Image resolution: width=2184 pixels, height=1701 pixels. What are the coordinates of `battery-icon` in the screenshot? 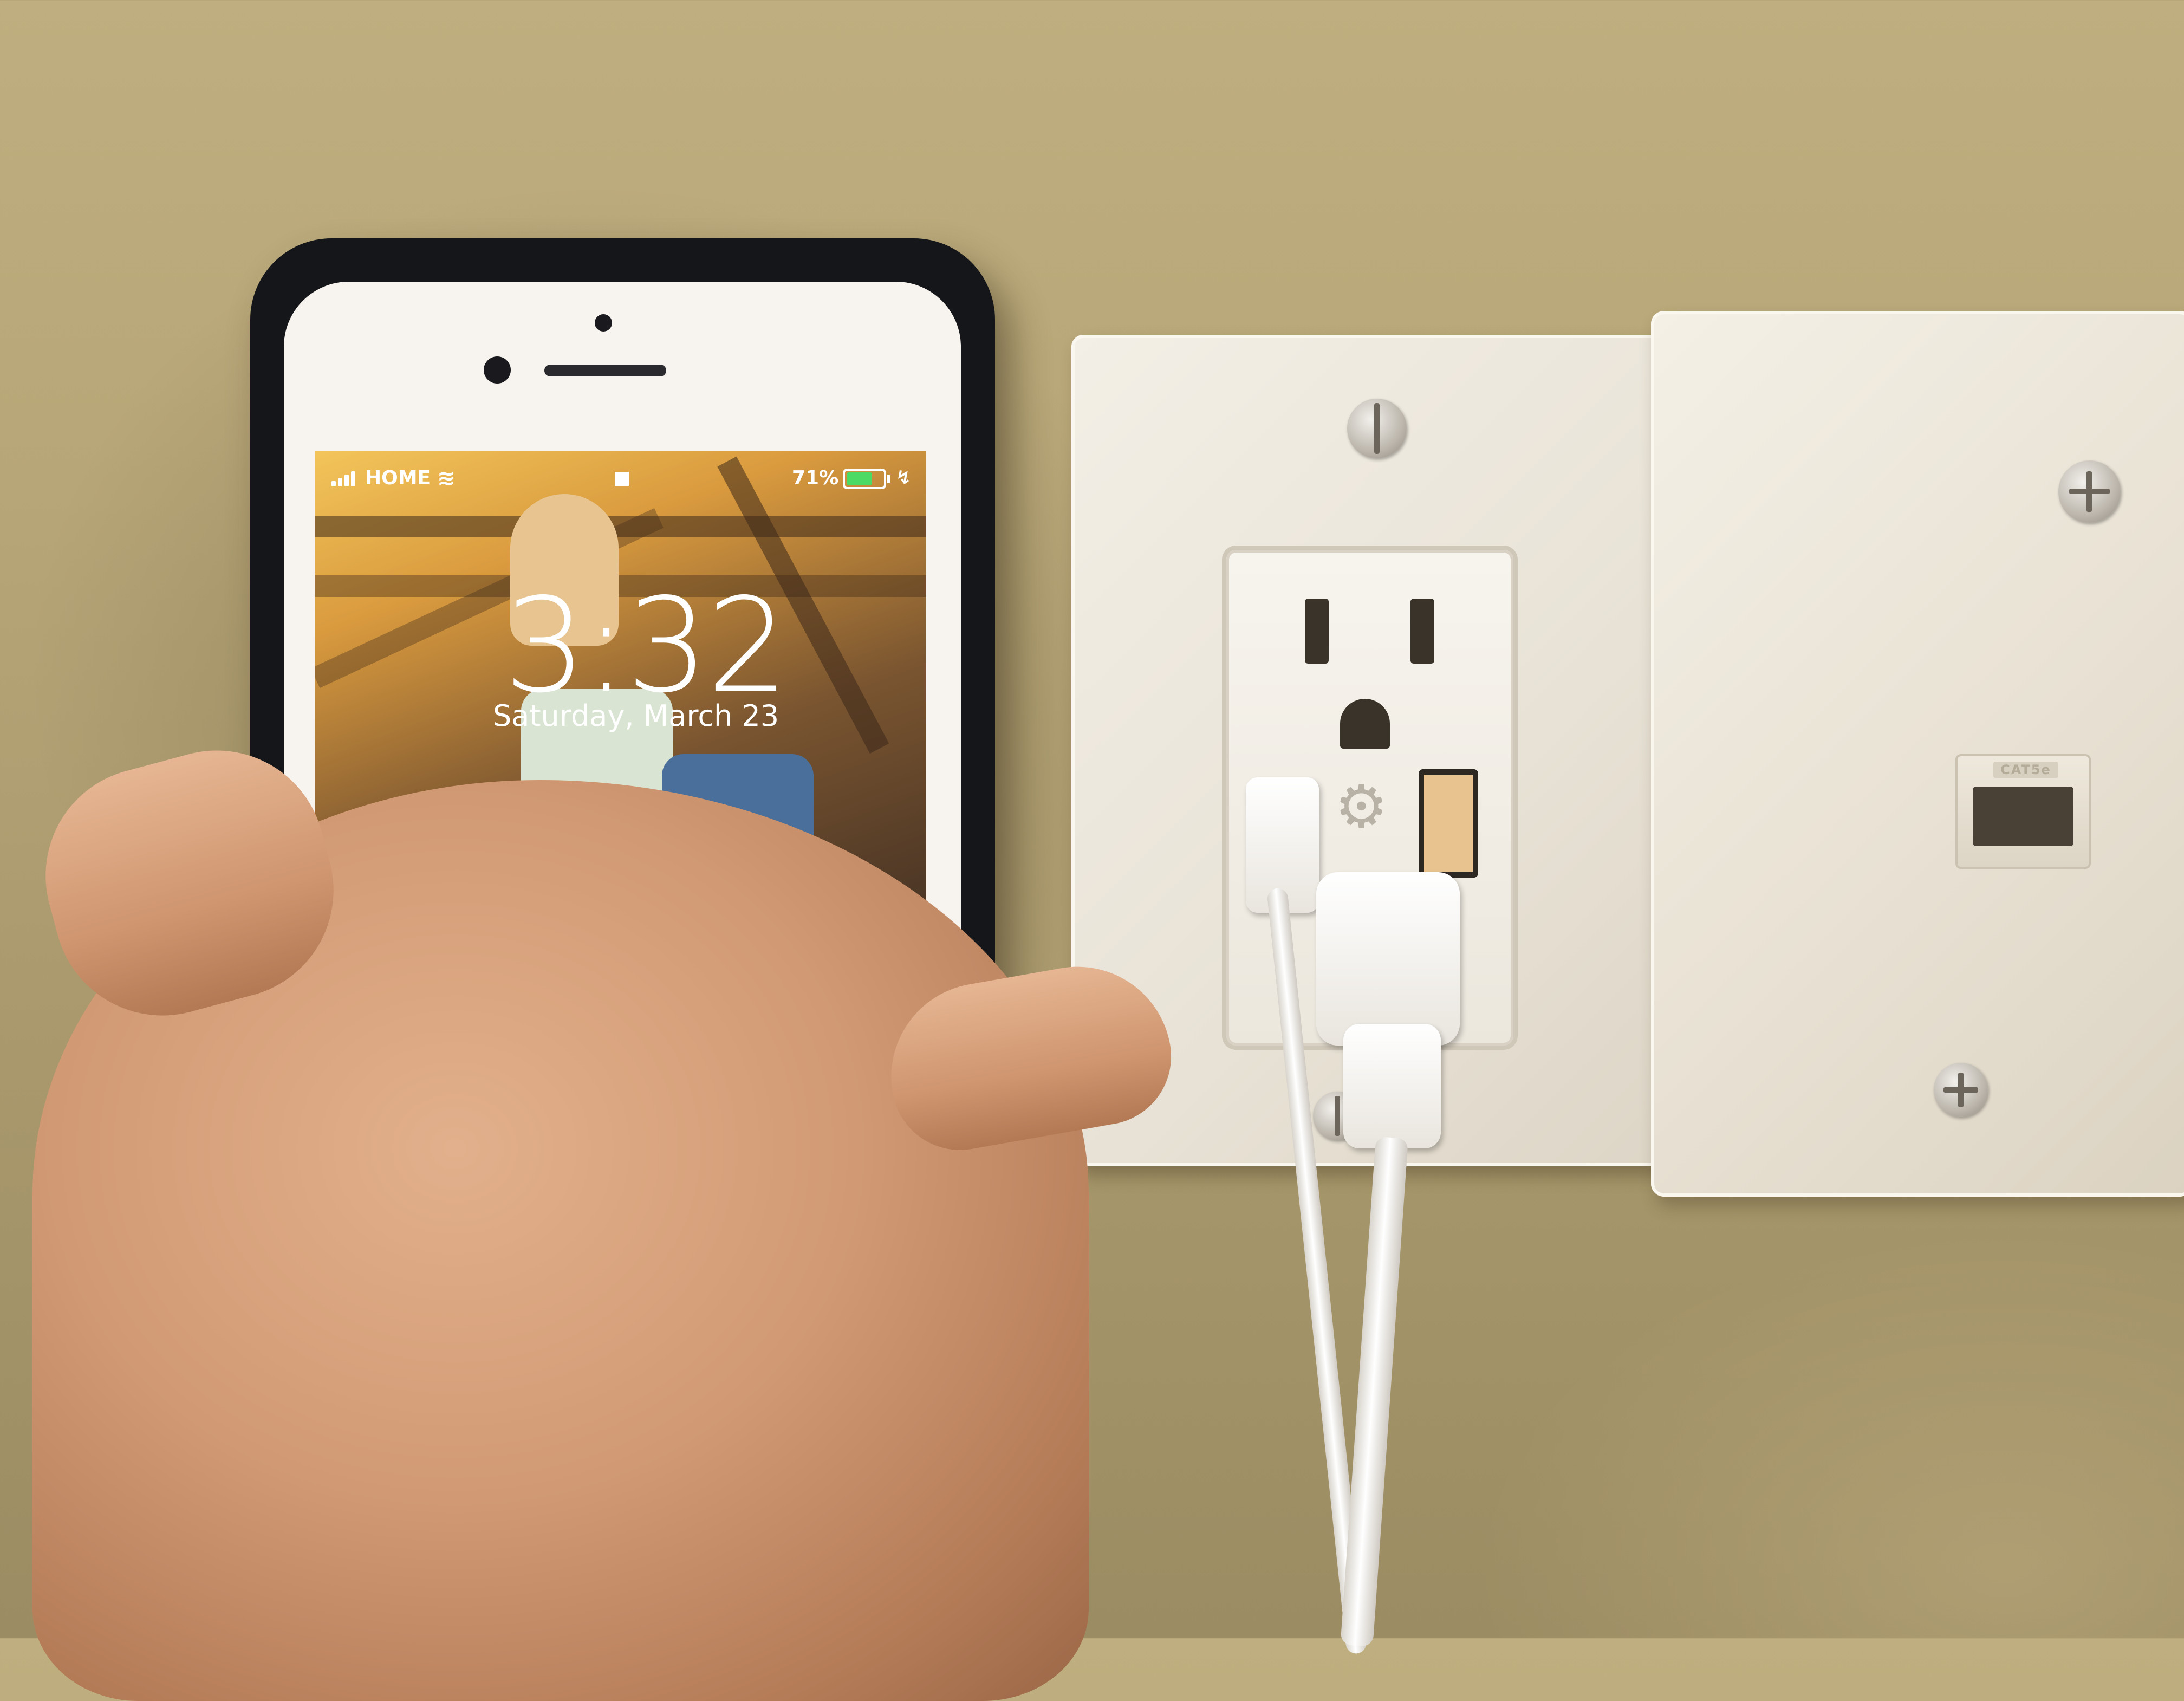 It's located at (864, 479).